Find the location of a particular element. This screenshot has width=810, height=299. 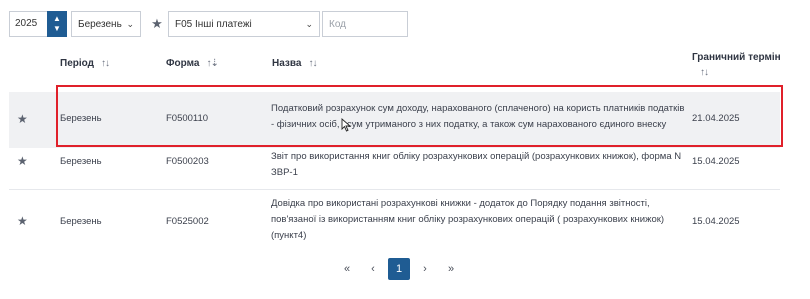

year-field: 2025 is located at coordinates (28, 24).